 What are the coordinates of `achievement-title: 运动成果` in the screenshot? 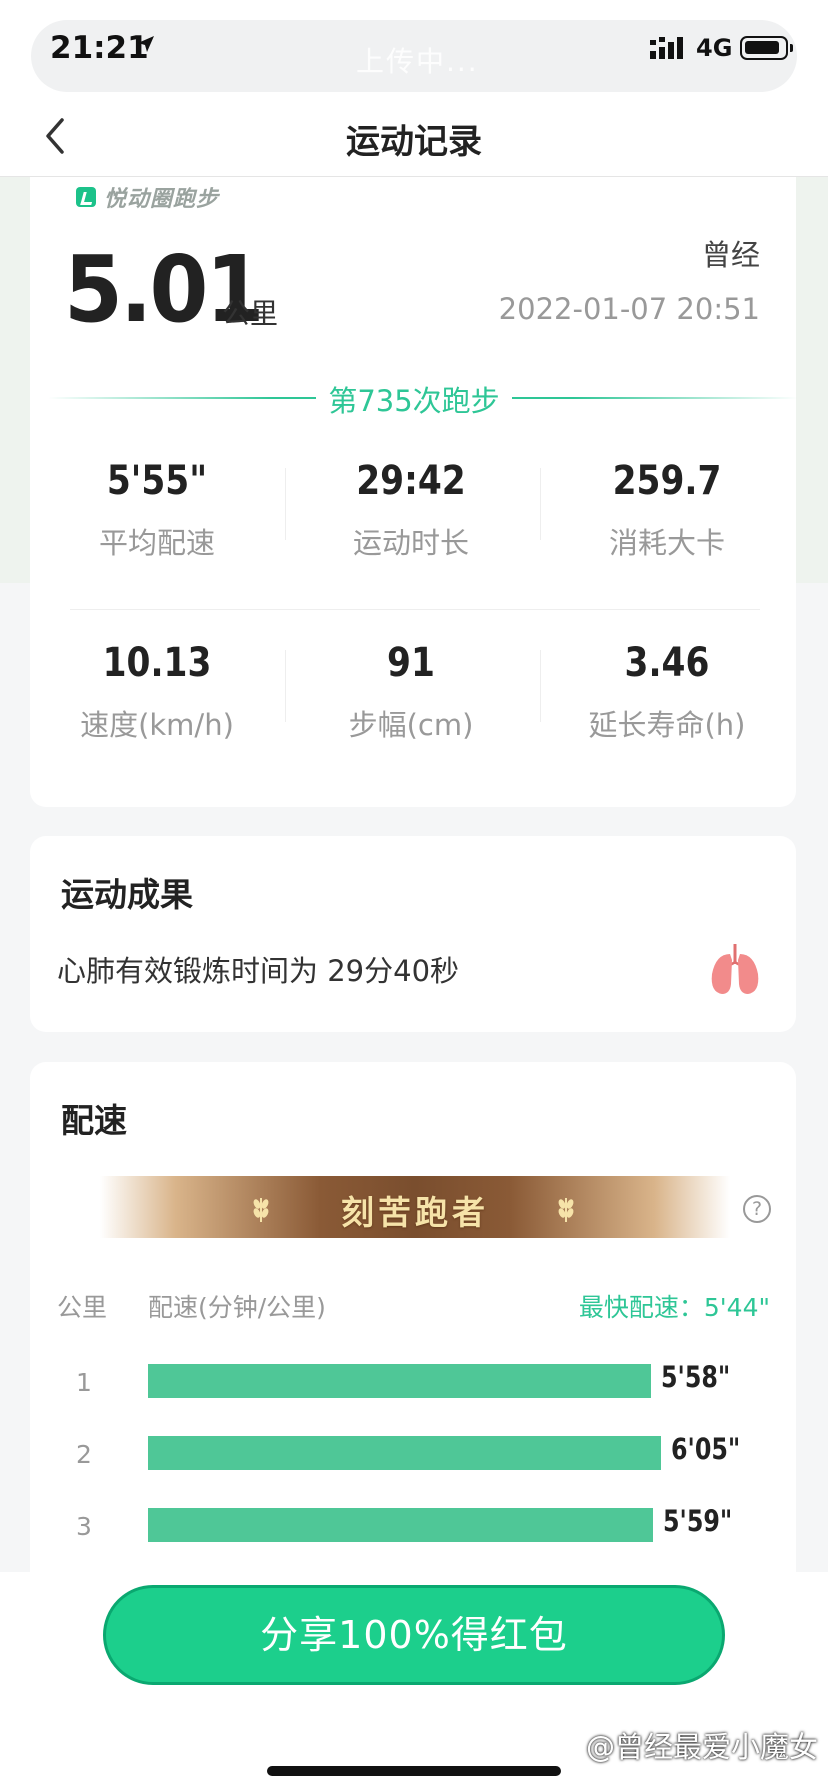 It's located at (127, 894).